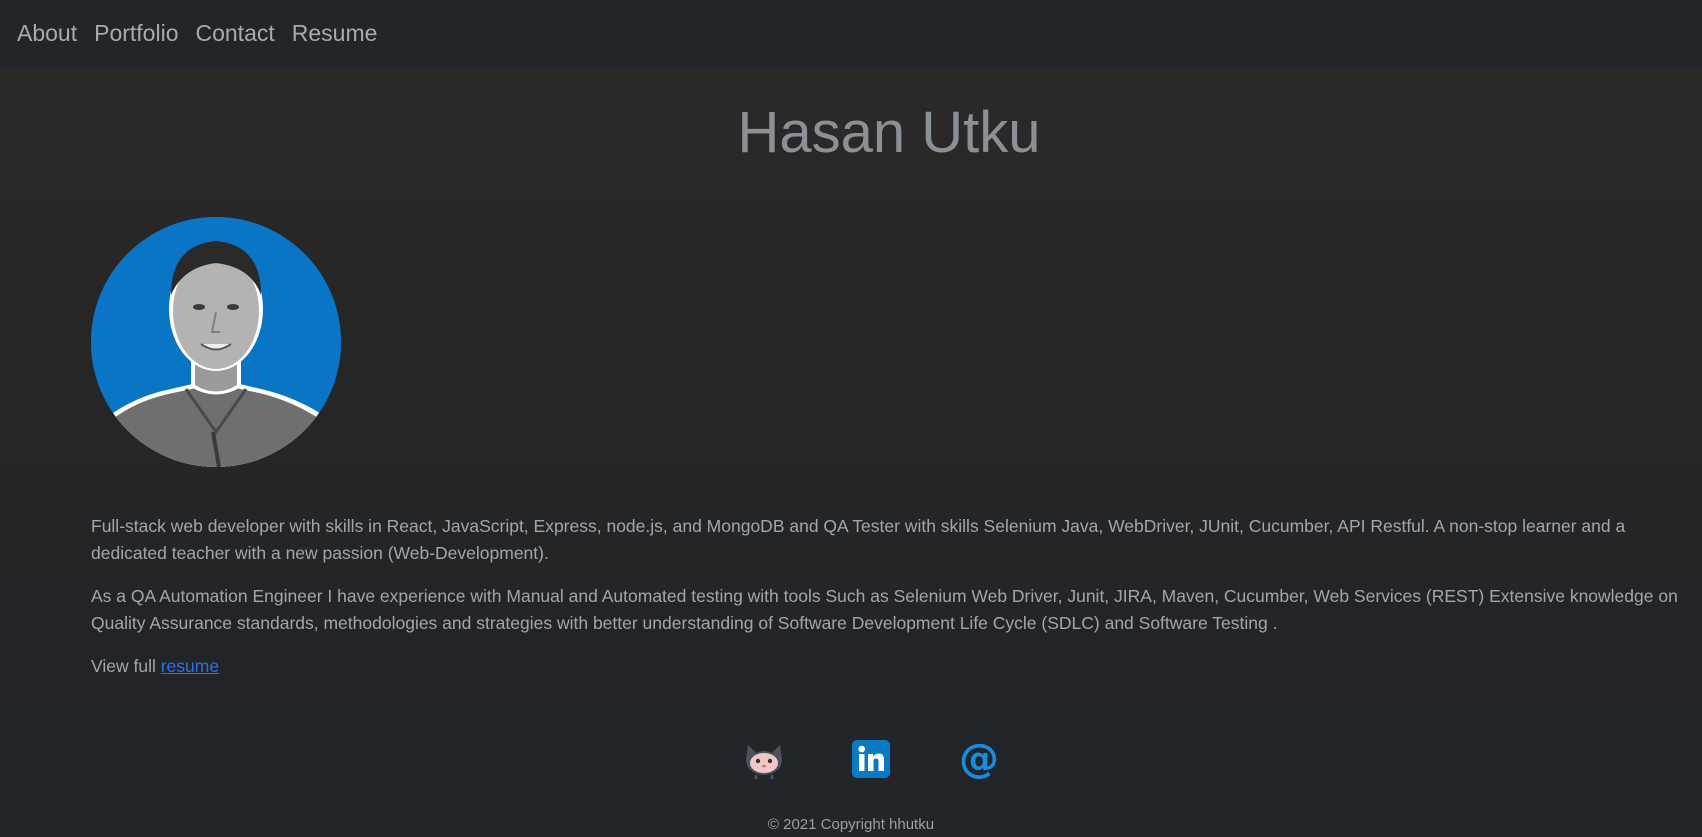  What do you see at coordinates (136, 33) in the screenshot?
I see `nav-link-portfolio: Portfolio` at bounding box center [136, 33].